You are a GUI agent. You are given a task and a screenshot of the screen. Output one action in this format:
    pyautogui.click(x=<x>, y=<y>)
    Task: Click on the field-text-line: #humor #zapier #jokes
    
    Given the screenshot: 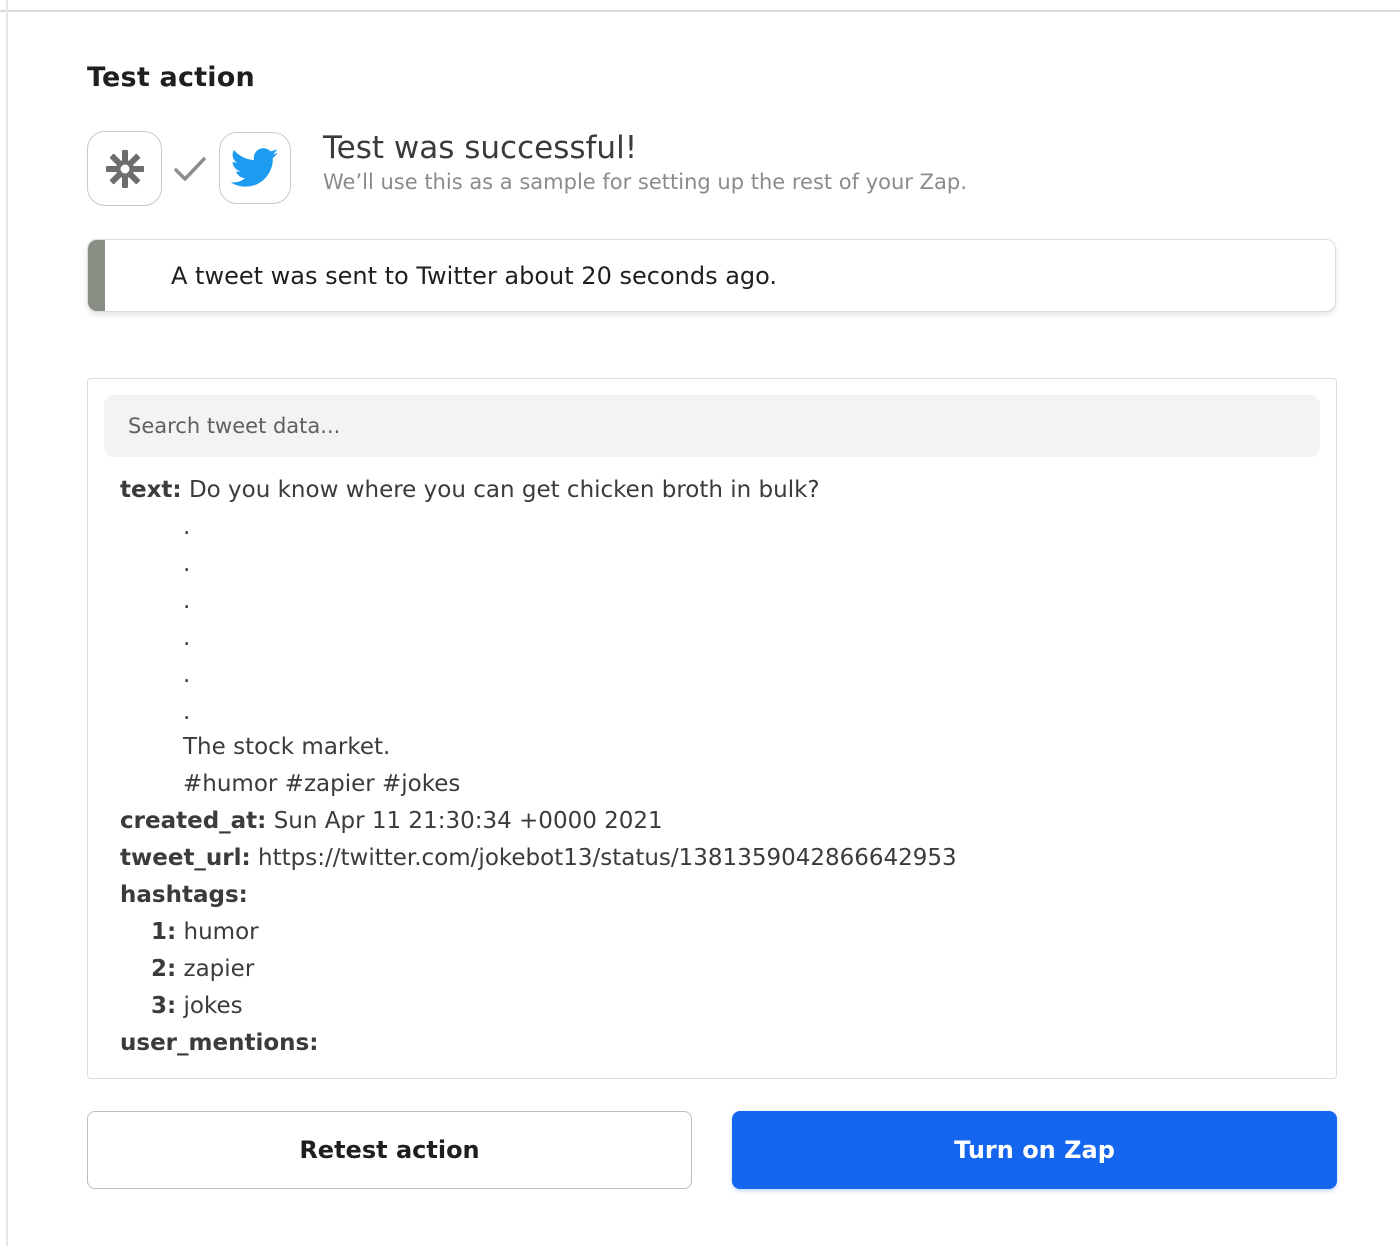 What is the action you would take?
    pyautogui.click(x=322, y=784)
    